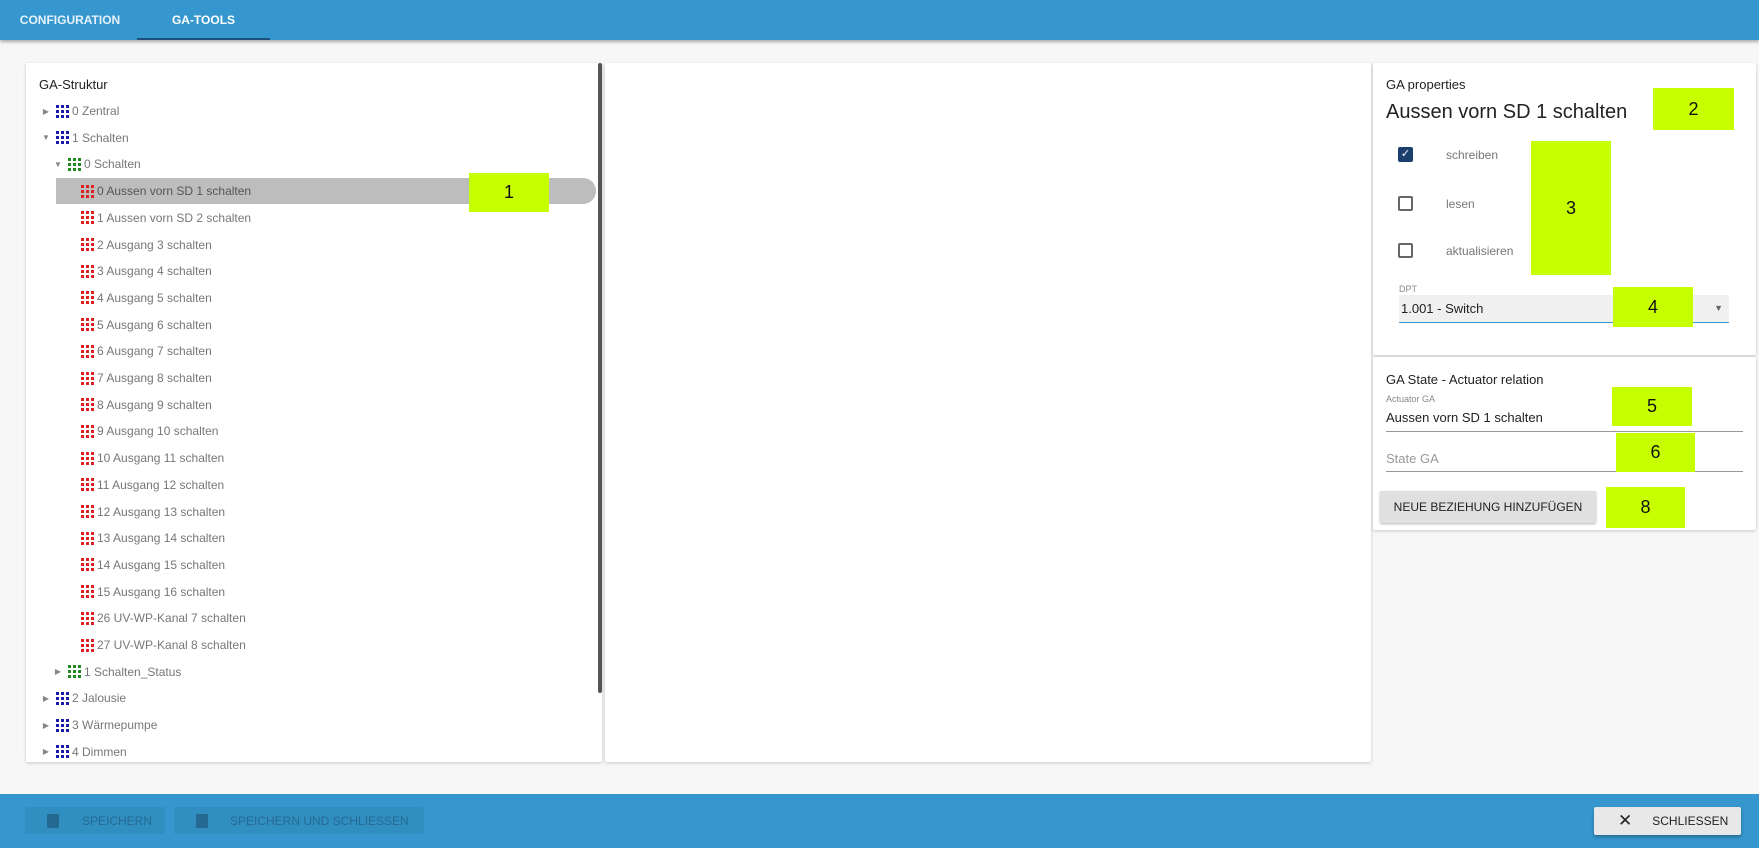  Describe the element at coordinates (879, 20) in the screenshot. I see `top-tab-bar: CONFIGURATION GA-TOOLS` at that location.